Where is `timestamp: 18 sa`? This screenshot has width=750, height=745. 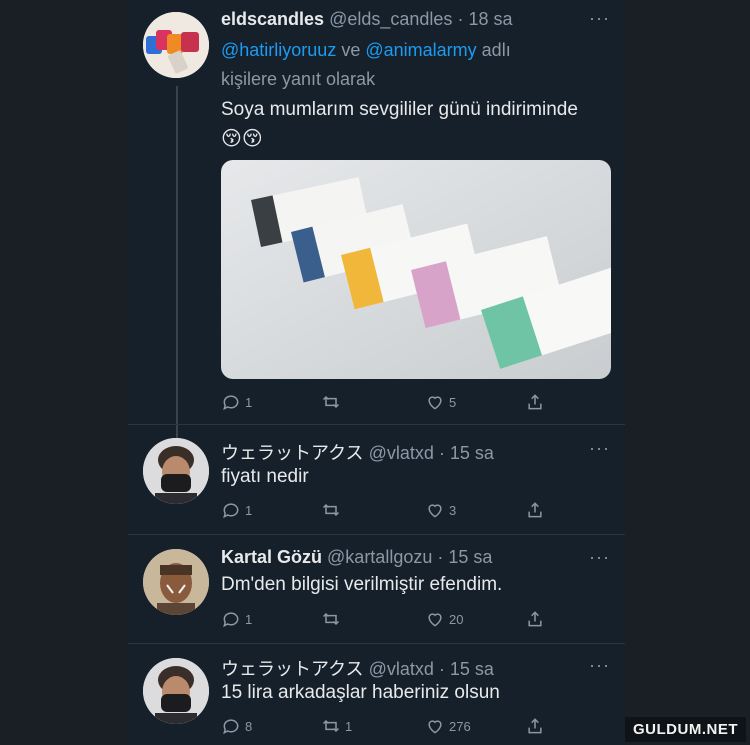 timestamp: 18 sa is located at coordinates (490, 19).